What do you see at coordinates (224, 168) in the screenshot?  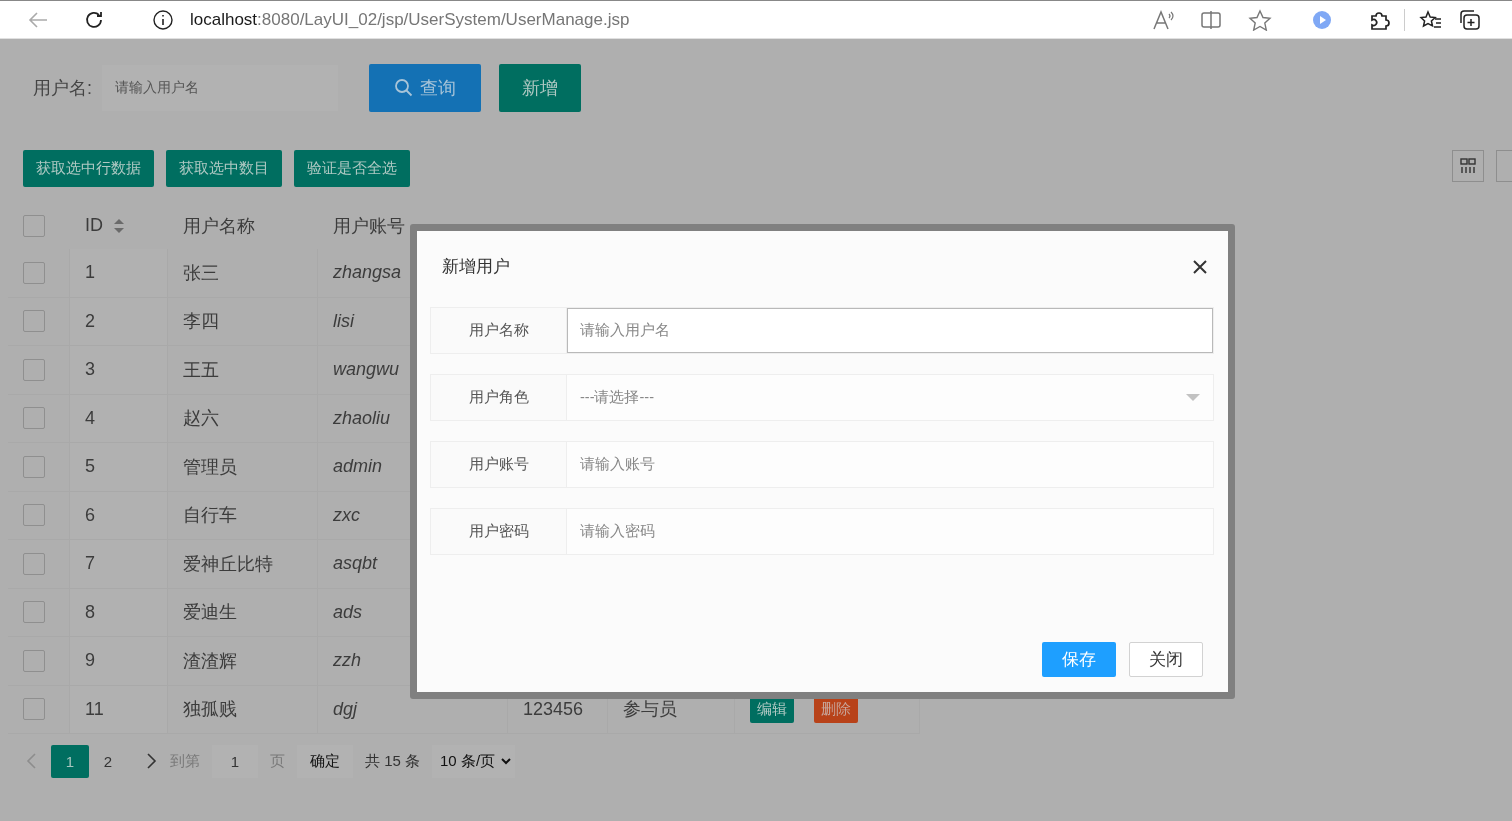 I see `toolbar-button: 获取选中数目` at bounding box center [224, 168].